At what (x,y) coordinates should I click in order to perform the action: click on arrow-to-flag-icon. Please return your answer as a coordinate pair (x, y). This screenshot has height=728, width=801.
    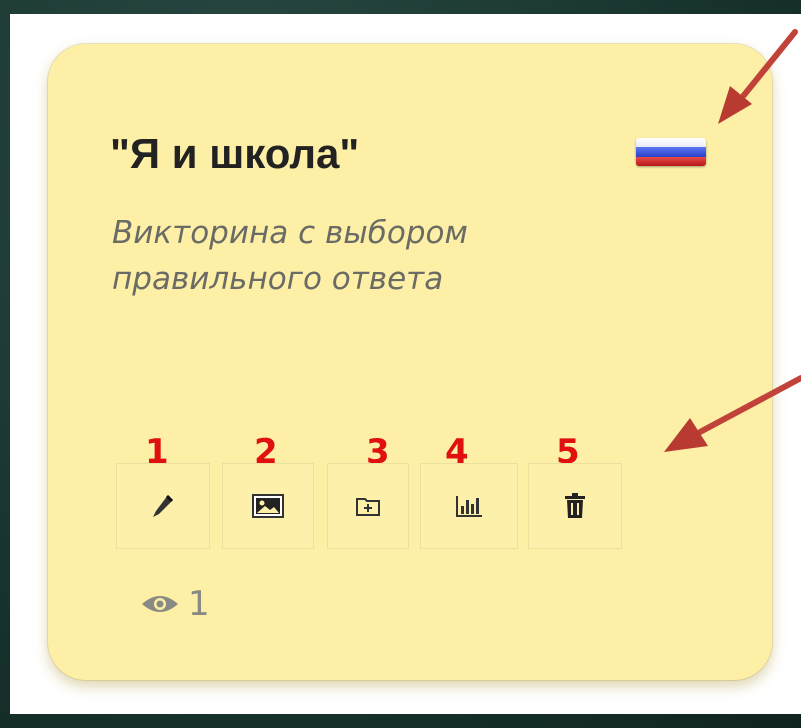
    Looking at the image, I should click on (758, 76).